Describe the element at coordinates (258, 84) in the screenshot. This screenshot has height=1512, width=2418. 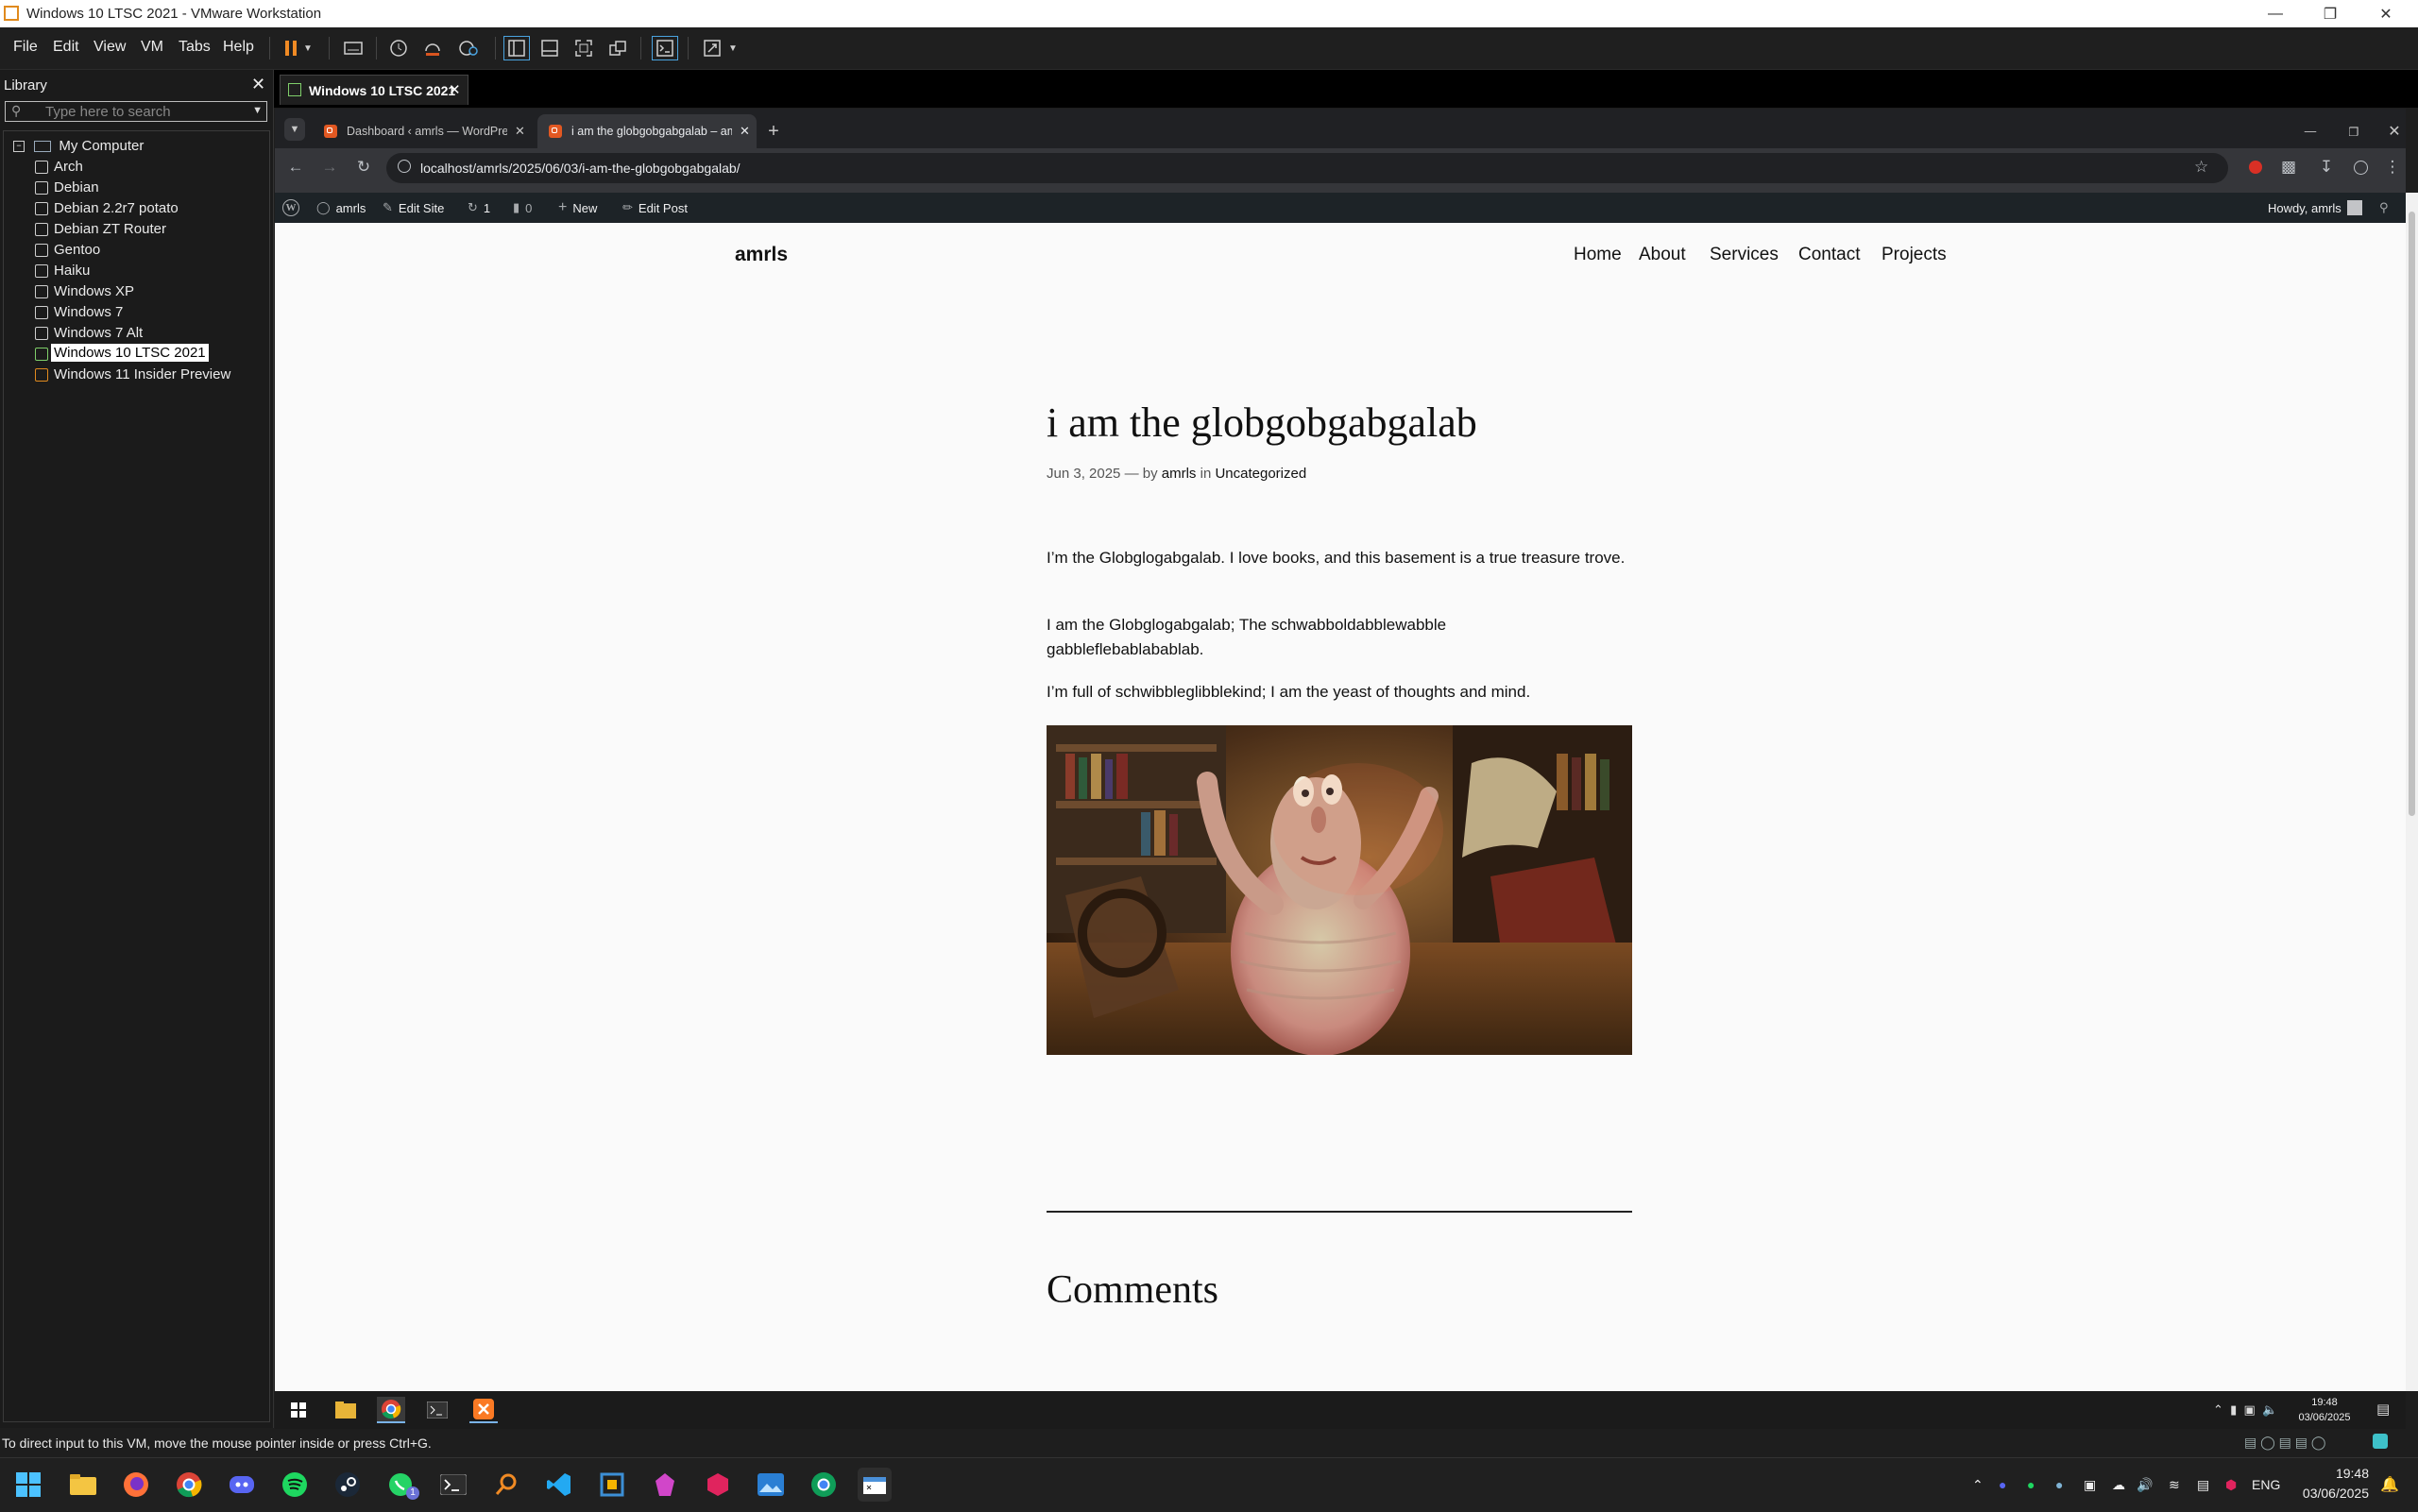
I see `library-close-icon: ✕` at that location.